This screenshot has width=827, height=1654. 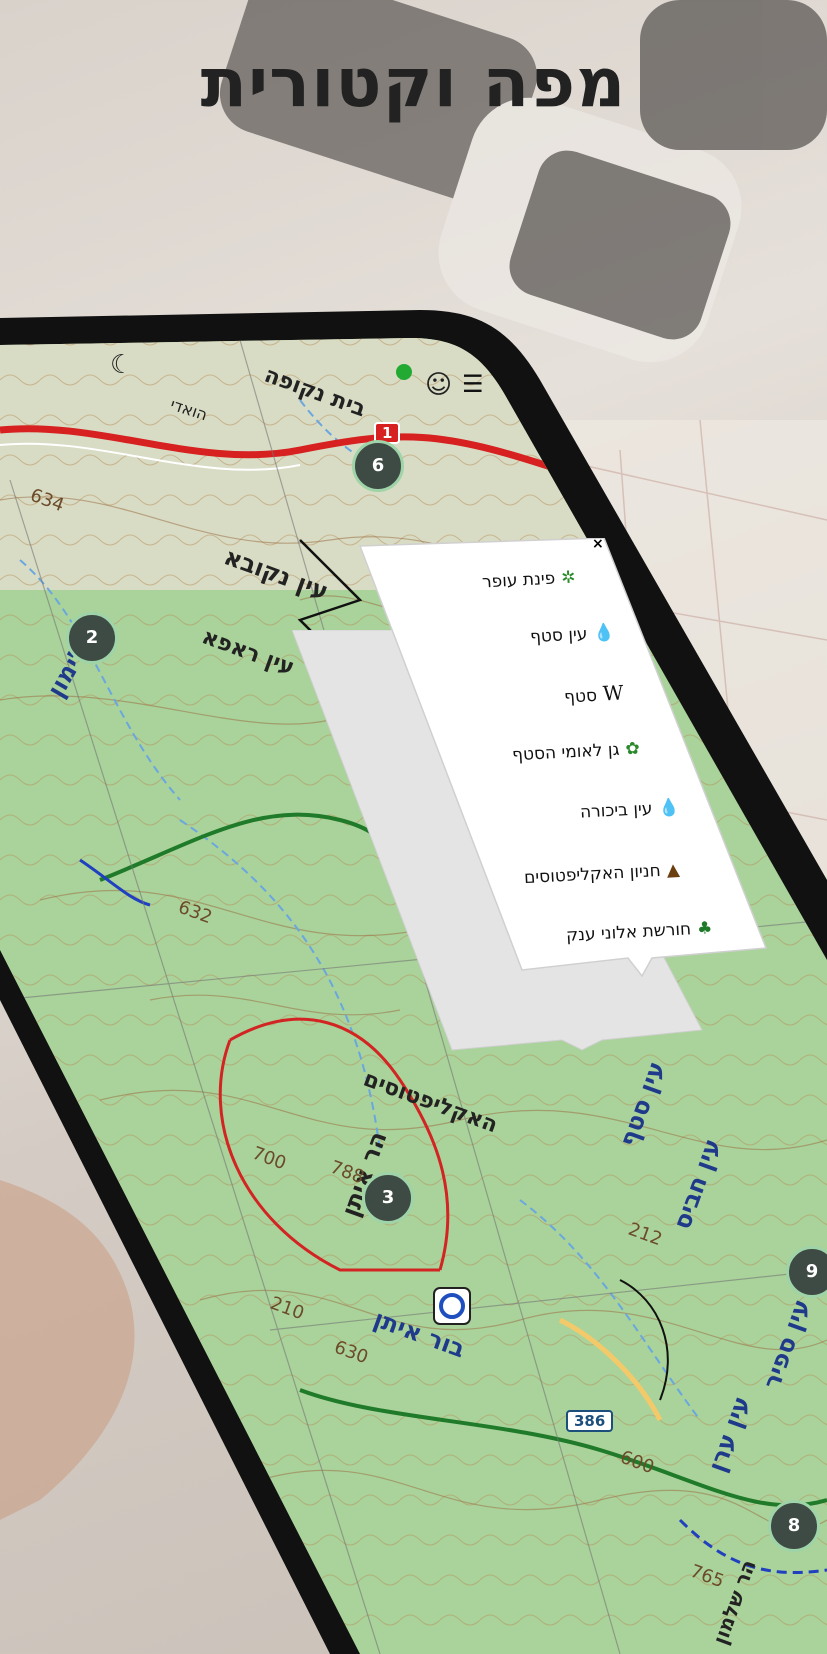 What do you see at coordinates (568, 578) in the screenshot?
I see `viewpoint-icon: ✲` at bounding box center [568, 578].